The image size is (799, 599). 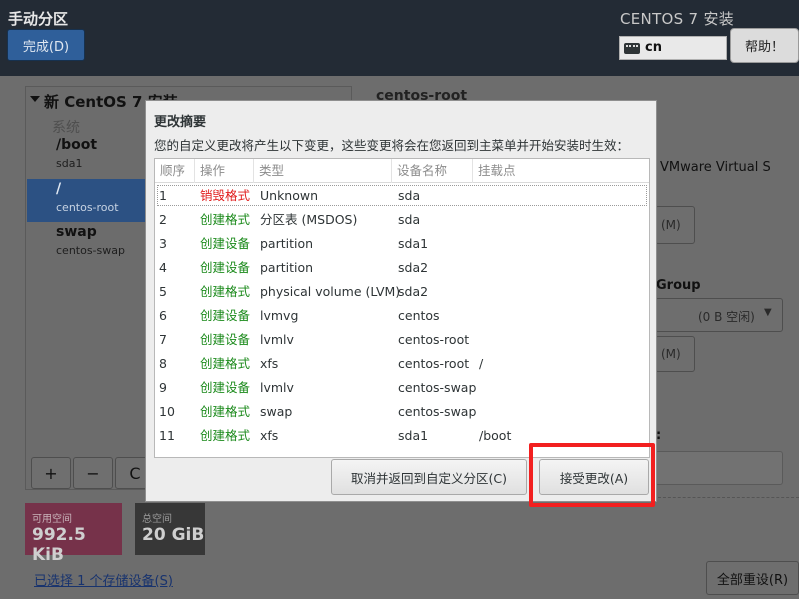 I want to click on reset-all-button: 全部重设(R), so click(x=752, y=578).